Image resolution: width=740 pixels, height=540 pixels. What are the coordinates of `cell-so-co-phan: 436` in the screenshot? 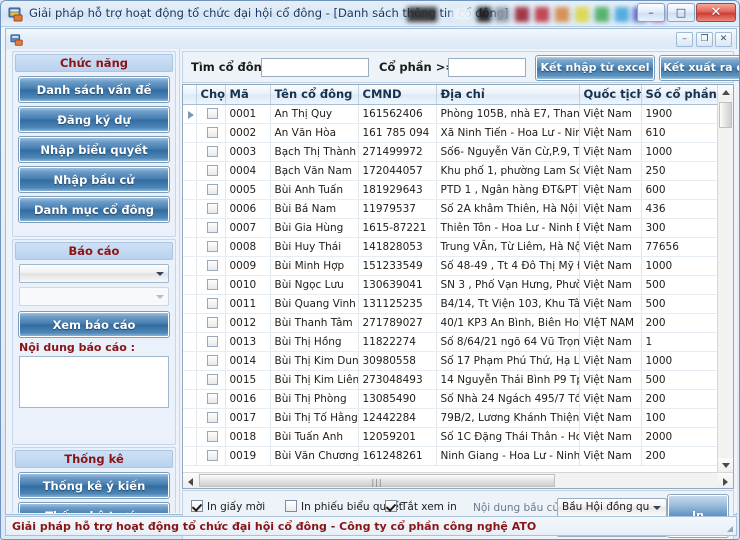 It's located at (680, 209).